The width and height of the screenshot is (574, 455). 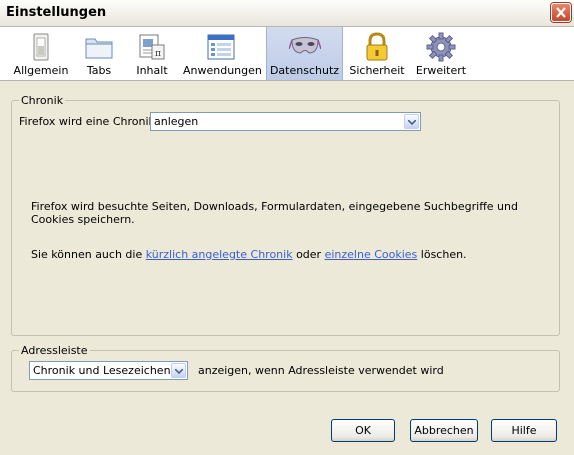 What do you see at coordinates (99, 48) in the screenshot?
I see `folder-icon` at bounding box center [99, 48].